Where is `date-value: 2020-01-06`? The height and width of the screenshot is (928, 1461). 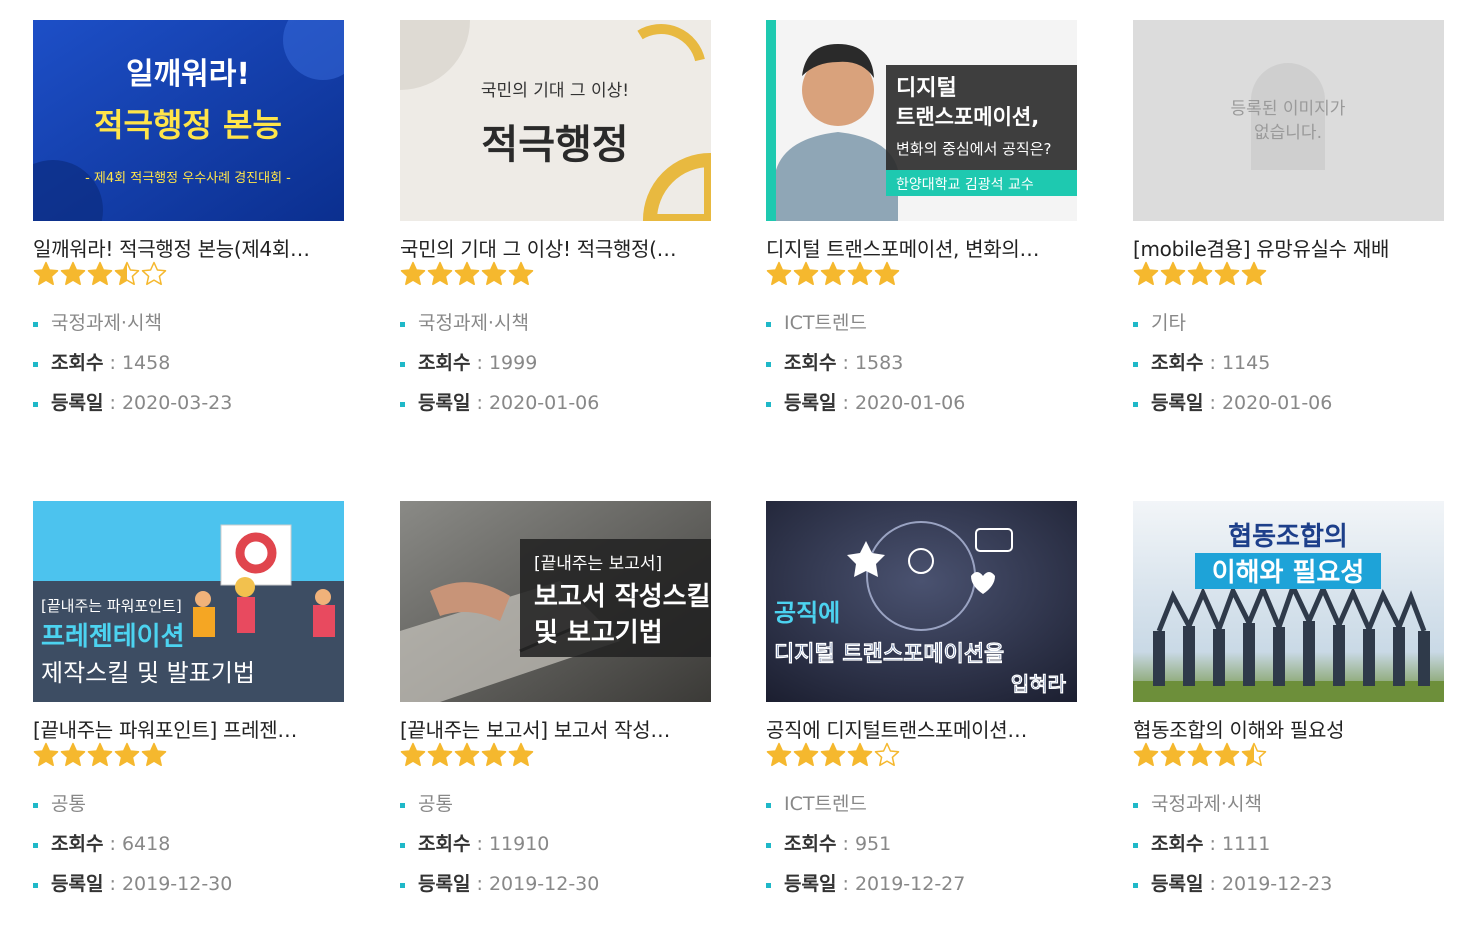 date-value: 2020-01-06 is located at coordinates (544, 403).